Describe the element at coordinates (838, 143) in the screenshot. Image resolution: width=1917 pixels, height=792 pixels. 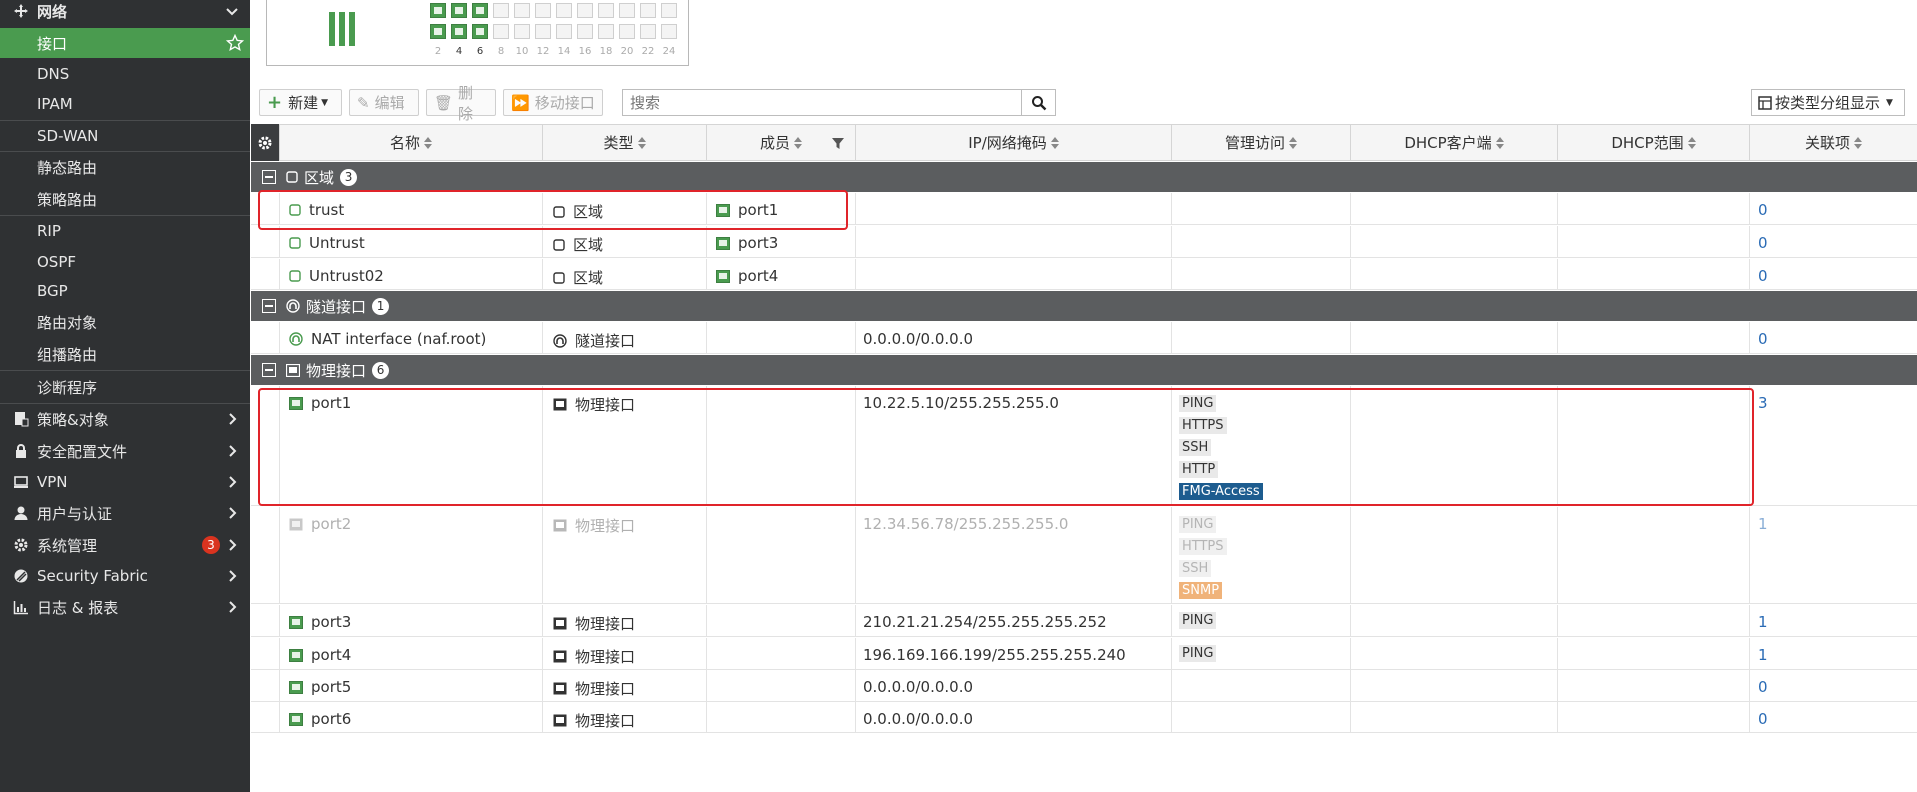
I see `filter-icon` at that location.